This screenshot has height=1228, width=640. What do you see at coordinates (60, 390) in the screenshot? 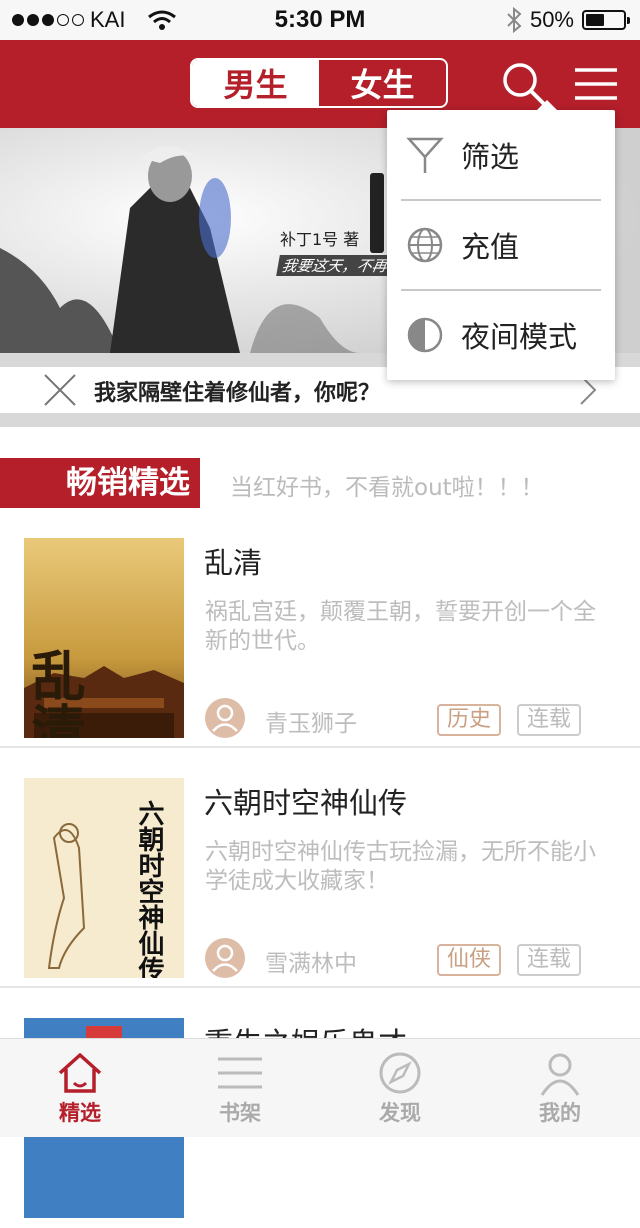
I see `close-icon` at bounding box center [60, 390].